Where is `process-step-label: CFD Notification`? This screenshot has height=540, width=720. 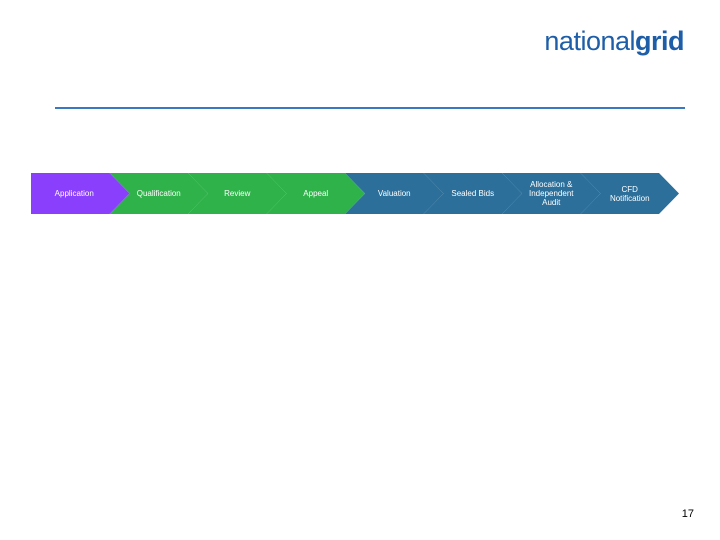 process-step-label: CFD Notification is located at coordinates (629, 193).